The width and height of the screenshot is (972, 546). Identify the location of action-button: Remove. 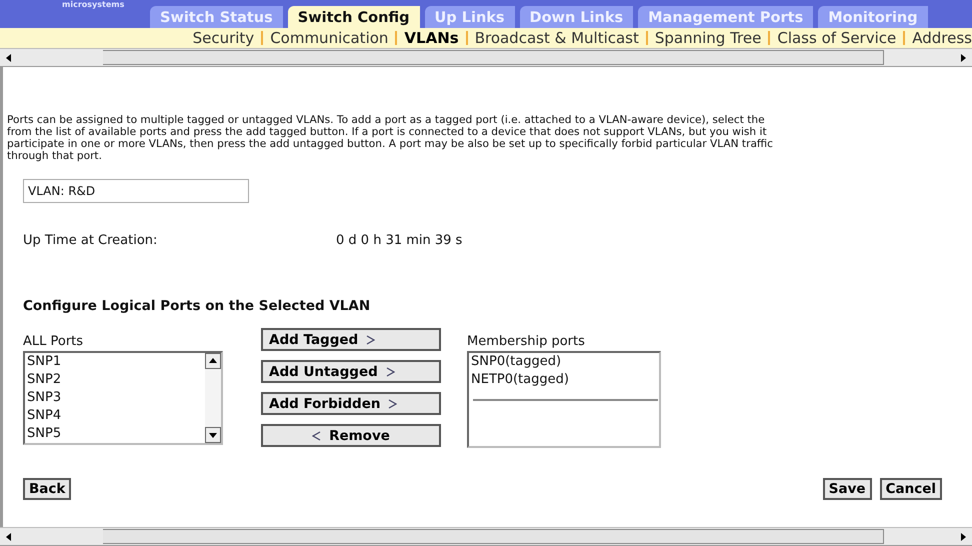
(351, 435).